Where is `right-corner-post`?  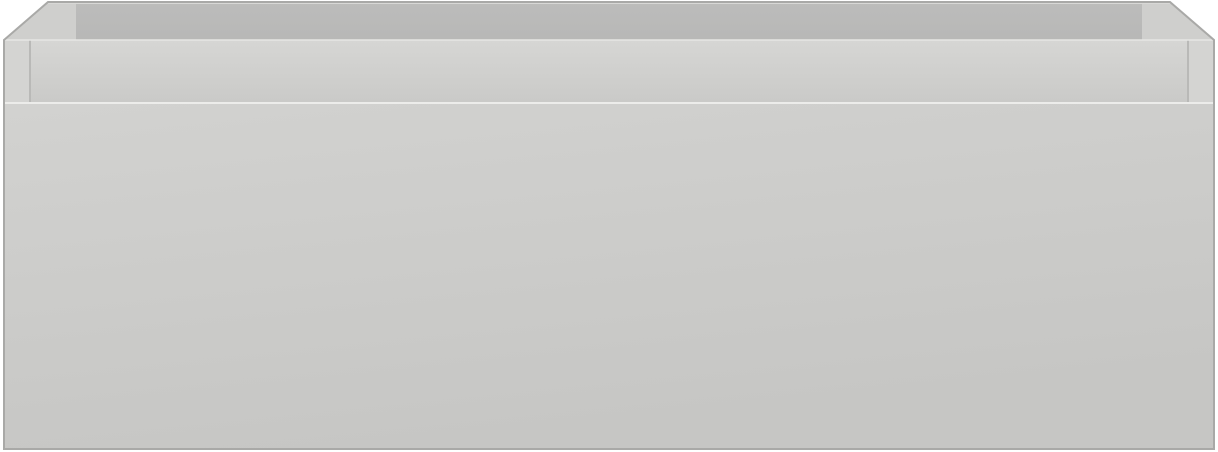 right-corner-post is located at coordinates (1201, 71).